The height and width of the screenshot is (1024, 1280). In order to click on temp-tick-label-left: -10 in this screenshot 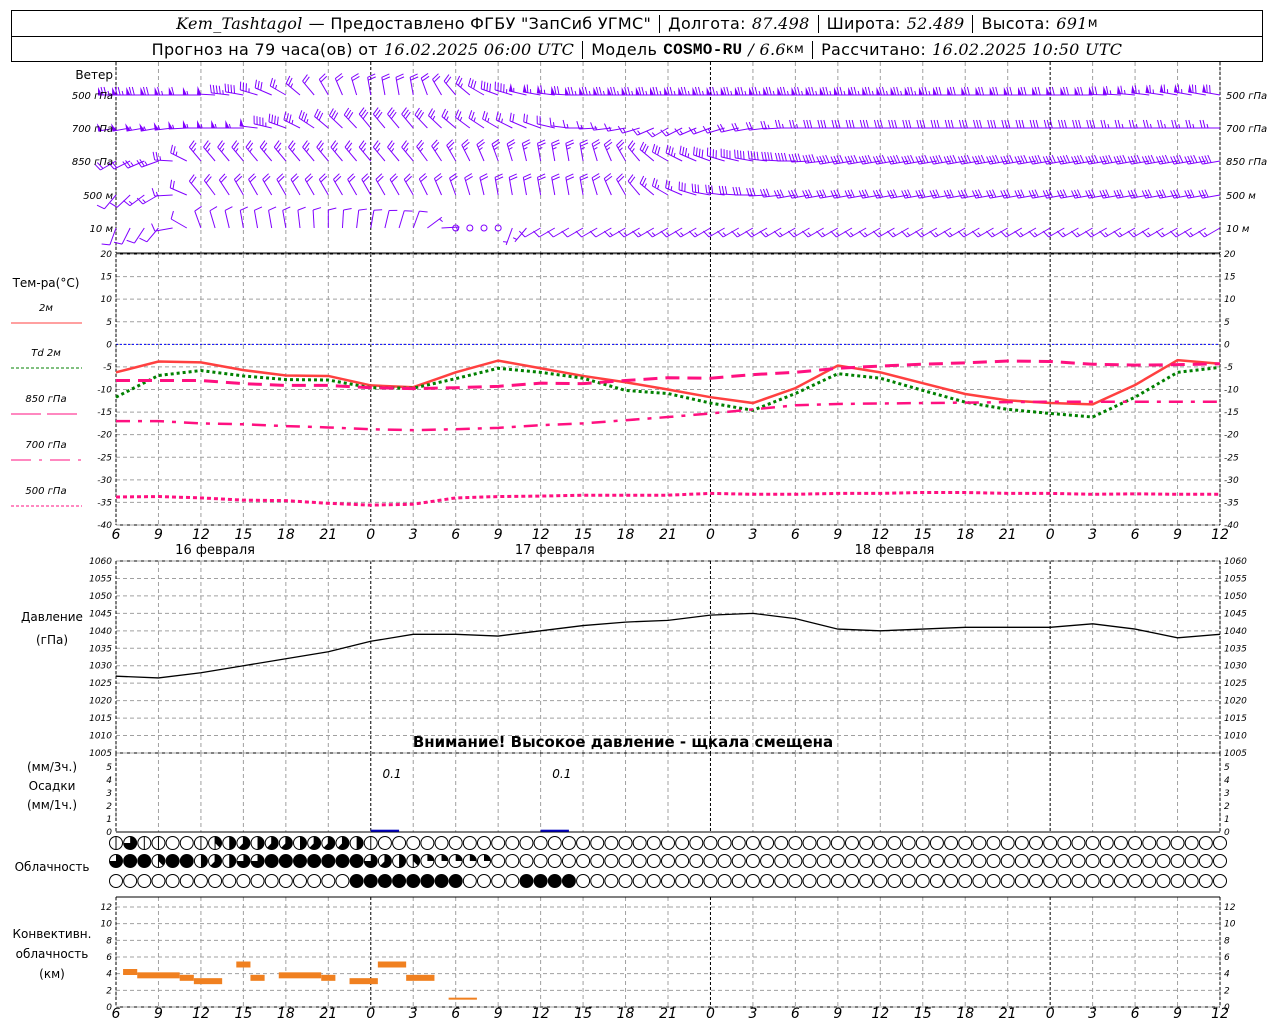, I will do `click(104, 391)`.